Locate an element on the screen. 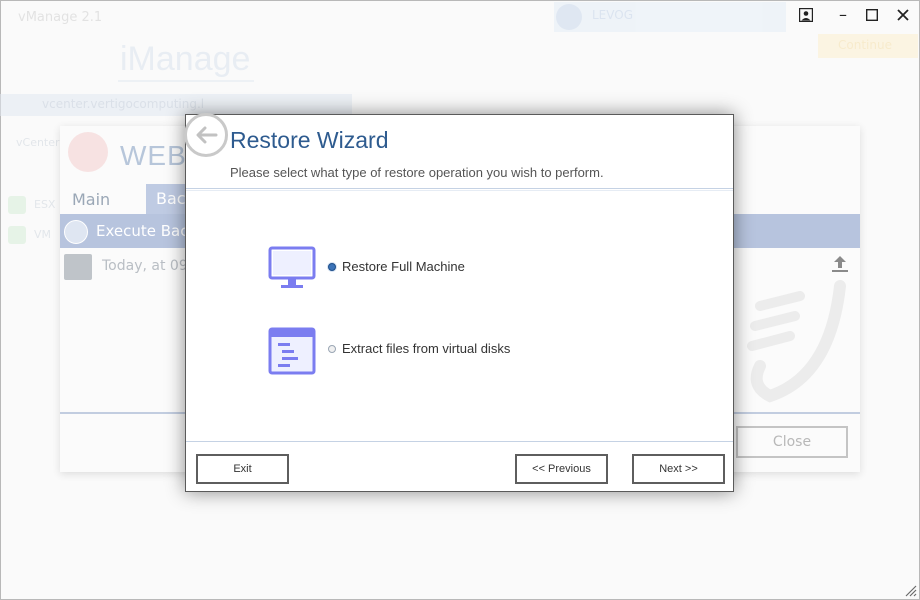  download-icon is located at coordinates (76, 232).